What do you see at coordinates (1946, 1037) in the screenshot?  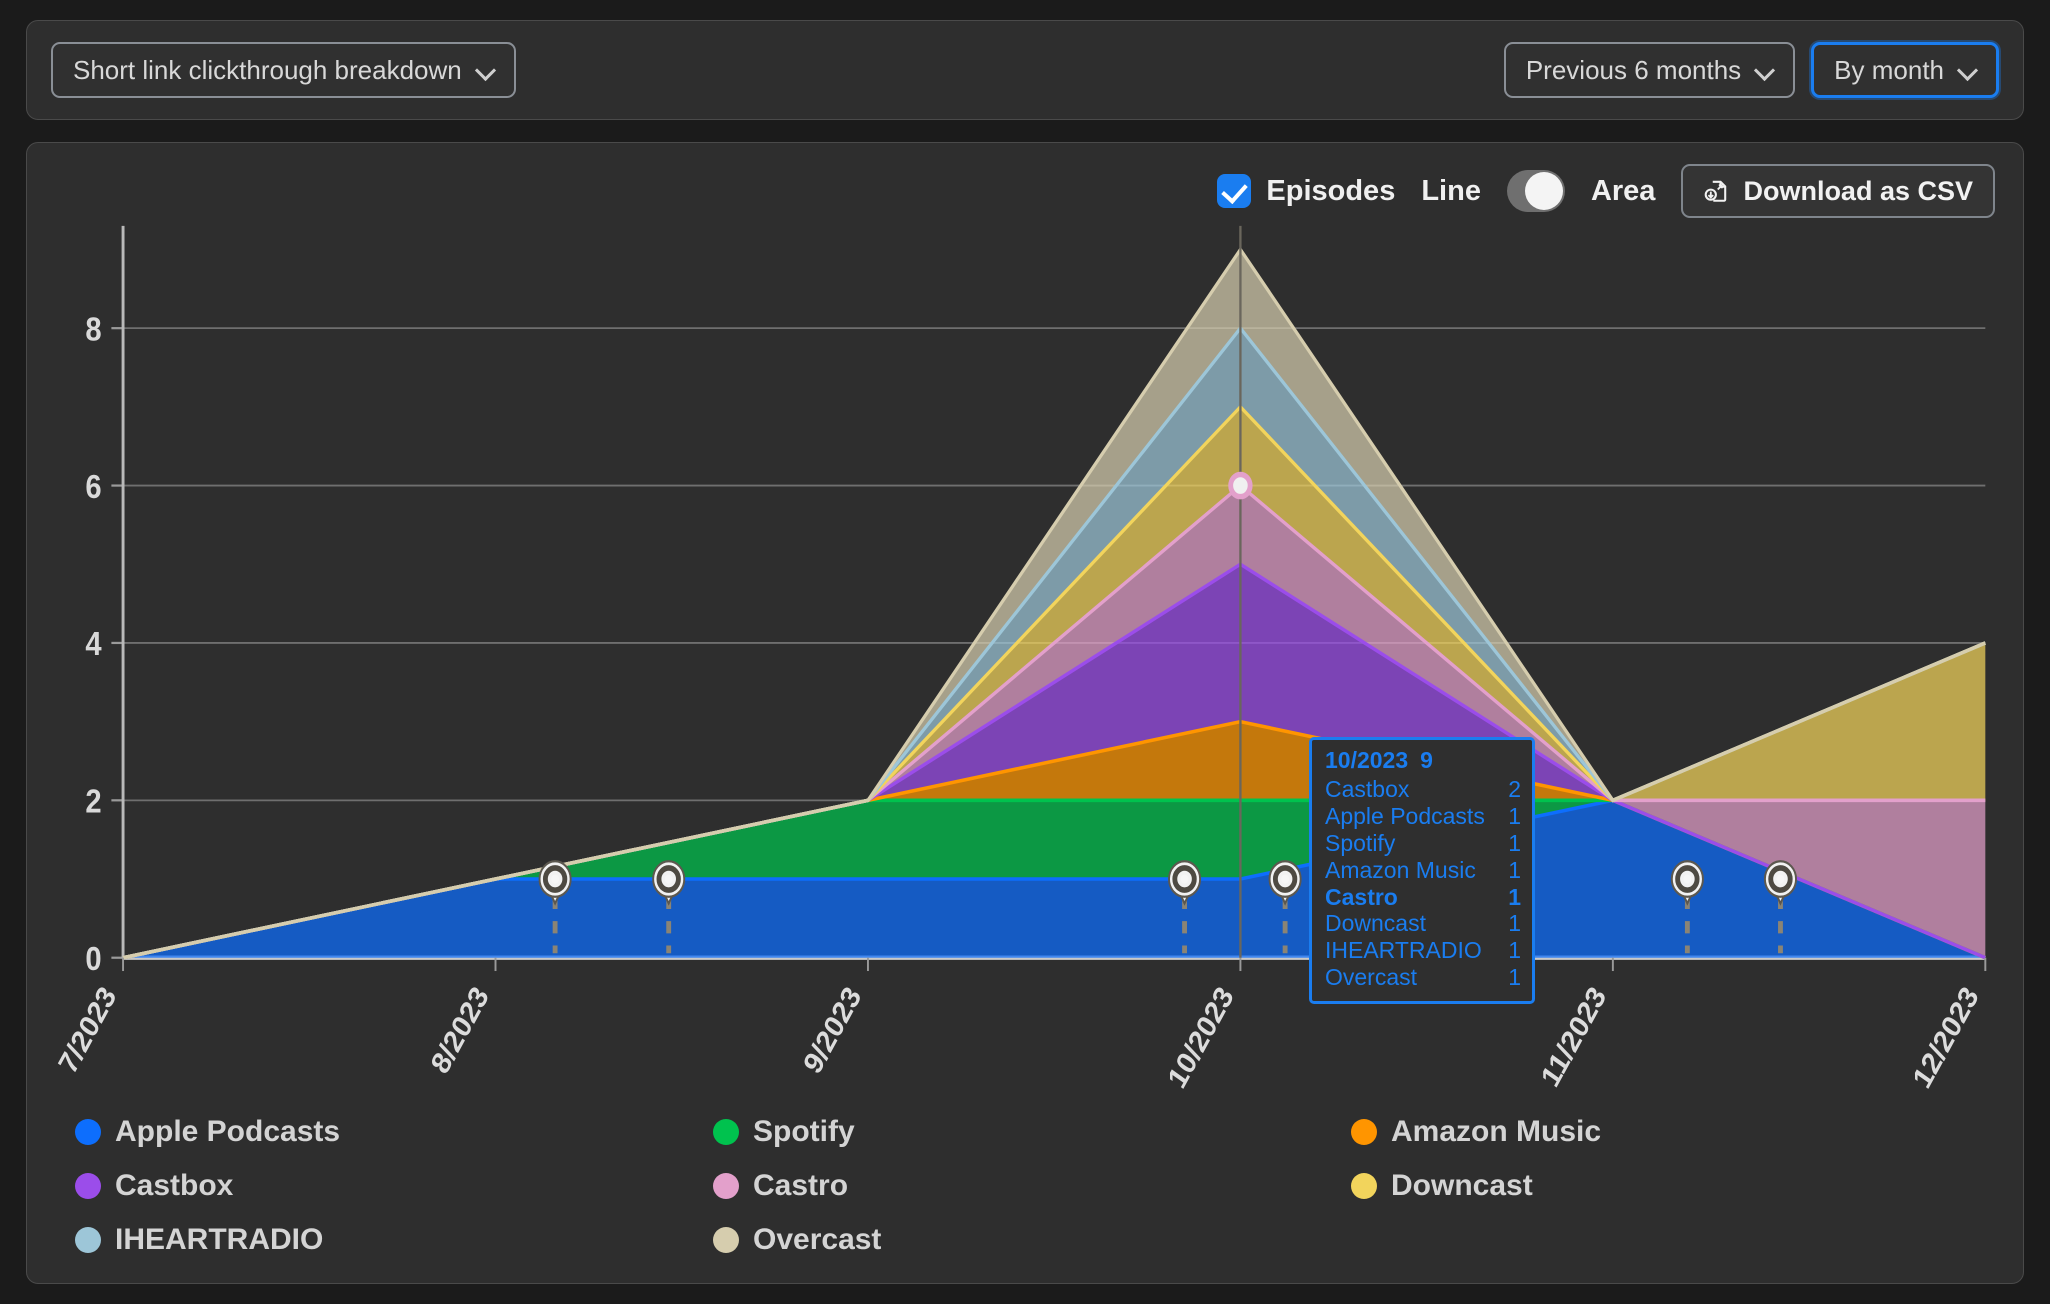 I see `x-axis-tick-label: 12/2023` at bounding box center [1946, 1037].